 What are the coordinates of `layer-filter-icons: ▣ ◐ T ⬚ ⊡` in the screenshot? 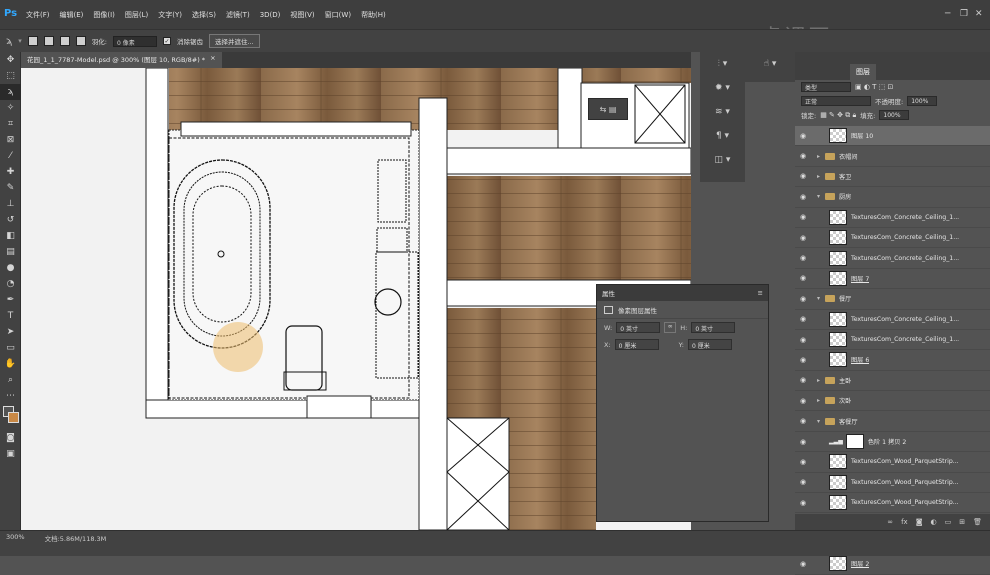 It's located at (874, 87).